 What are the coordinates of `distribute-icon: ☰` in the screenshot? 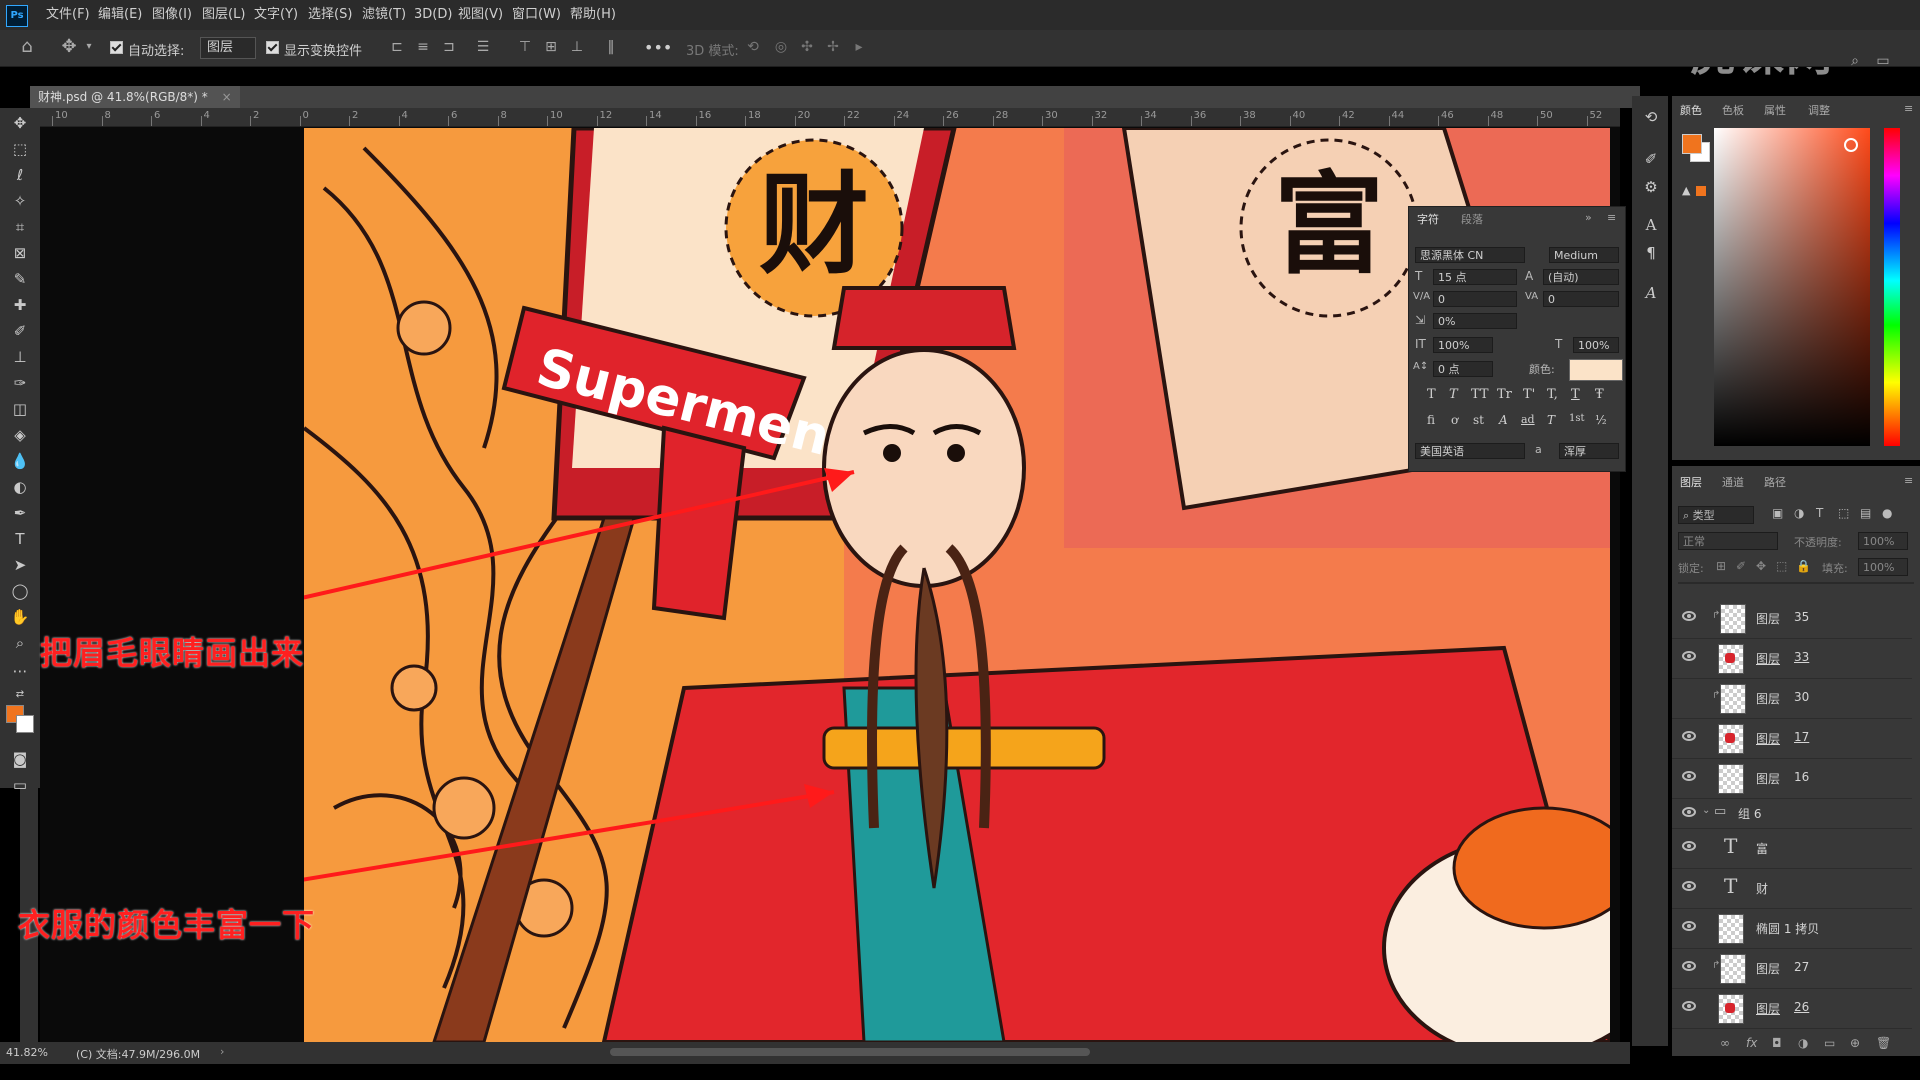 It's located at (483, 47).